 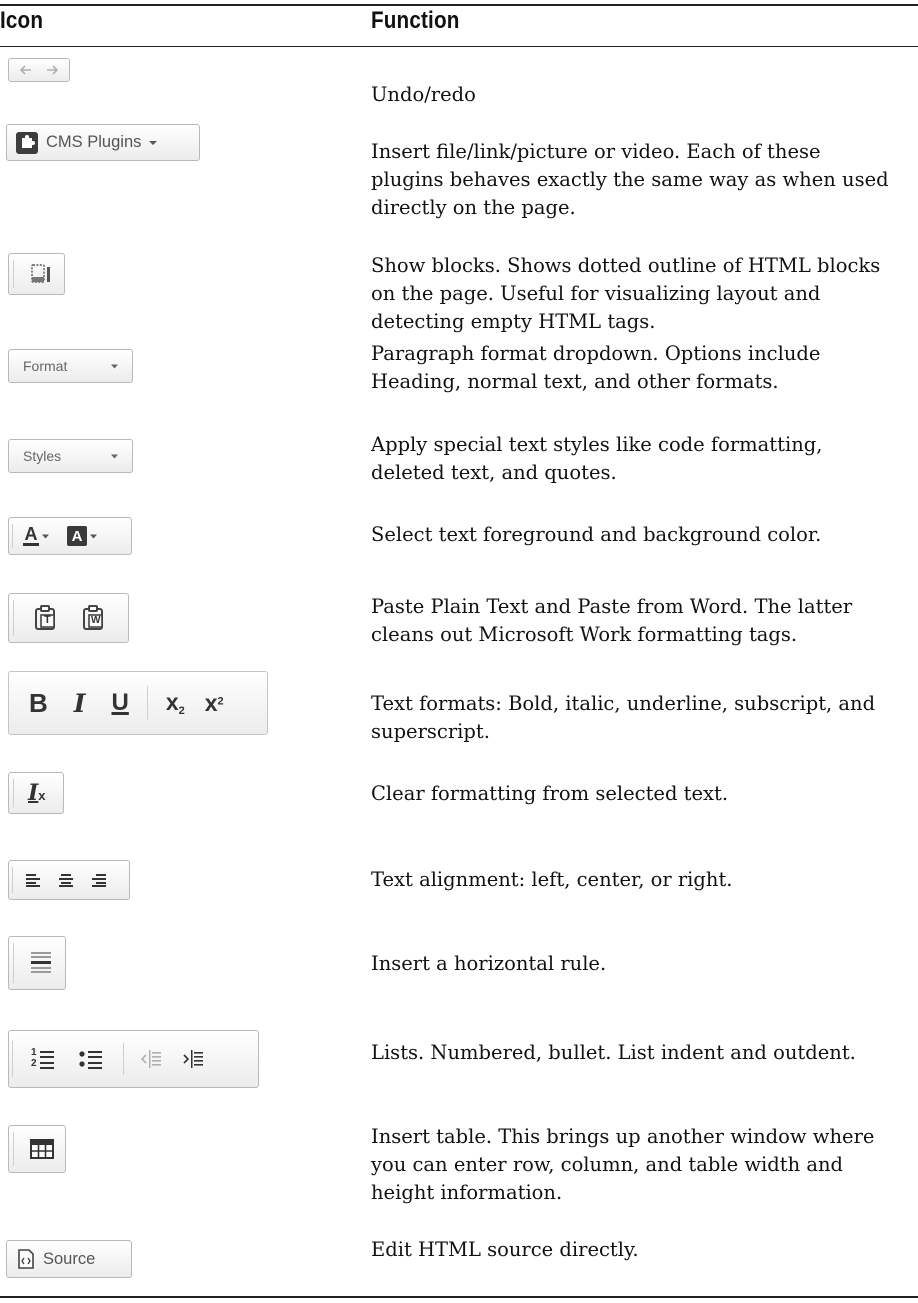 I want to click on redo-icon, so click(x=52, y=70).